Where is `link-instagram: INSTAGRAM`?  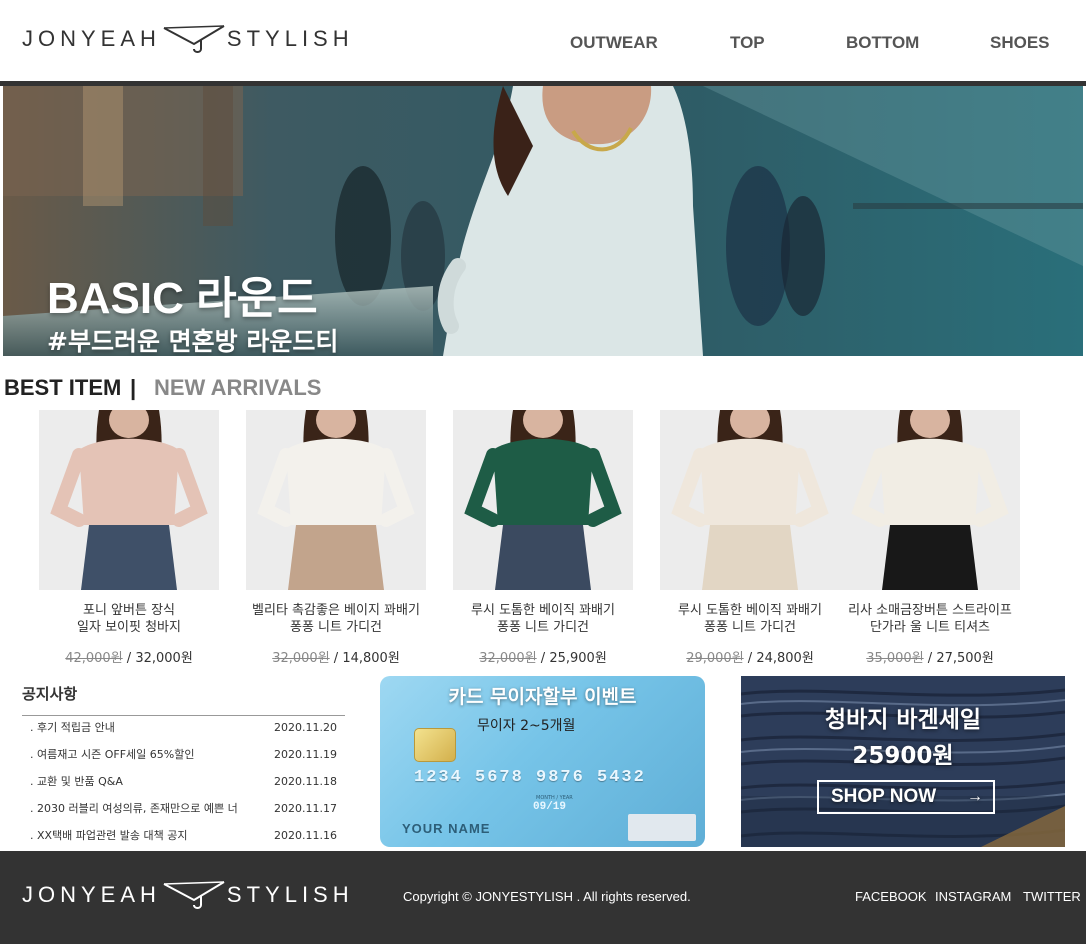
link-instagram: INSTAGRAM is located at coordinates (973, 896).